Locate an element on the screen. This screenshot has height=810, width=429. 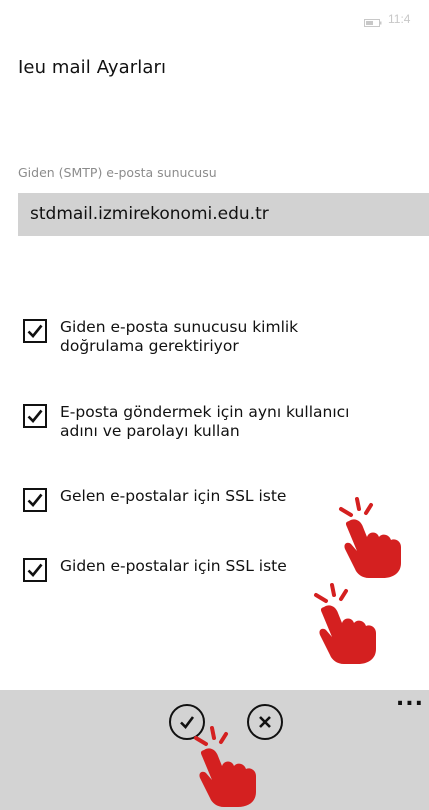
option-incoming-ssl: Gelen e-postalar için SSL iste is located at coordinates (154, 499).